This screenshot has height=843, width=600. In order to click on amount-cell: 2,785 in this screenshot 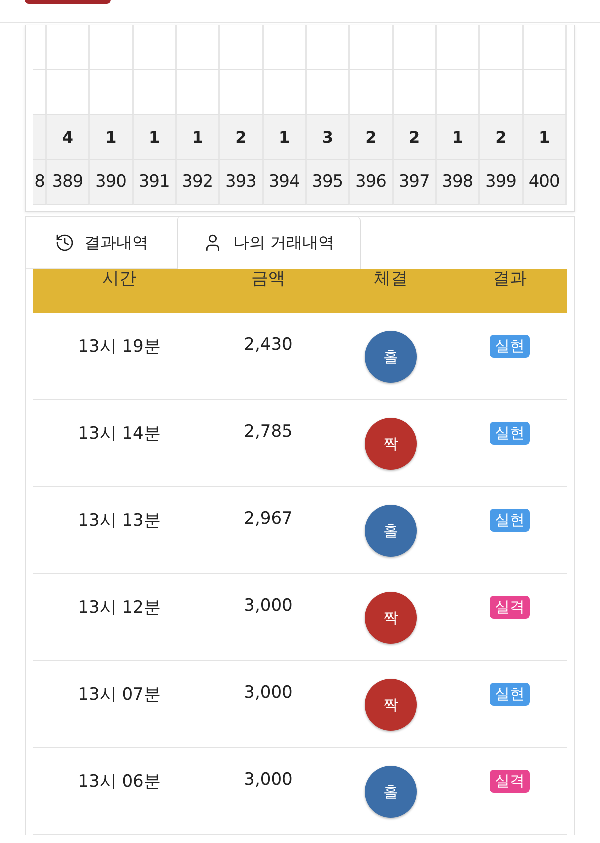, I will do `click(268, 432)`.